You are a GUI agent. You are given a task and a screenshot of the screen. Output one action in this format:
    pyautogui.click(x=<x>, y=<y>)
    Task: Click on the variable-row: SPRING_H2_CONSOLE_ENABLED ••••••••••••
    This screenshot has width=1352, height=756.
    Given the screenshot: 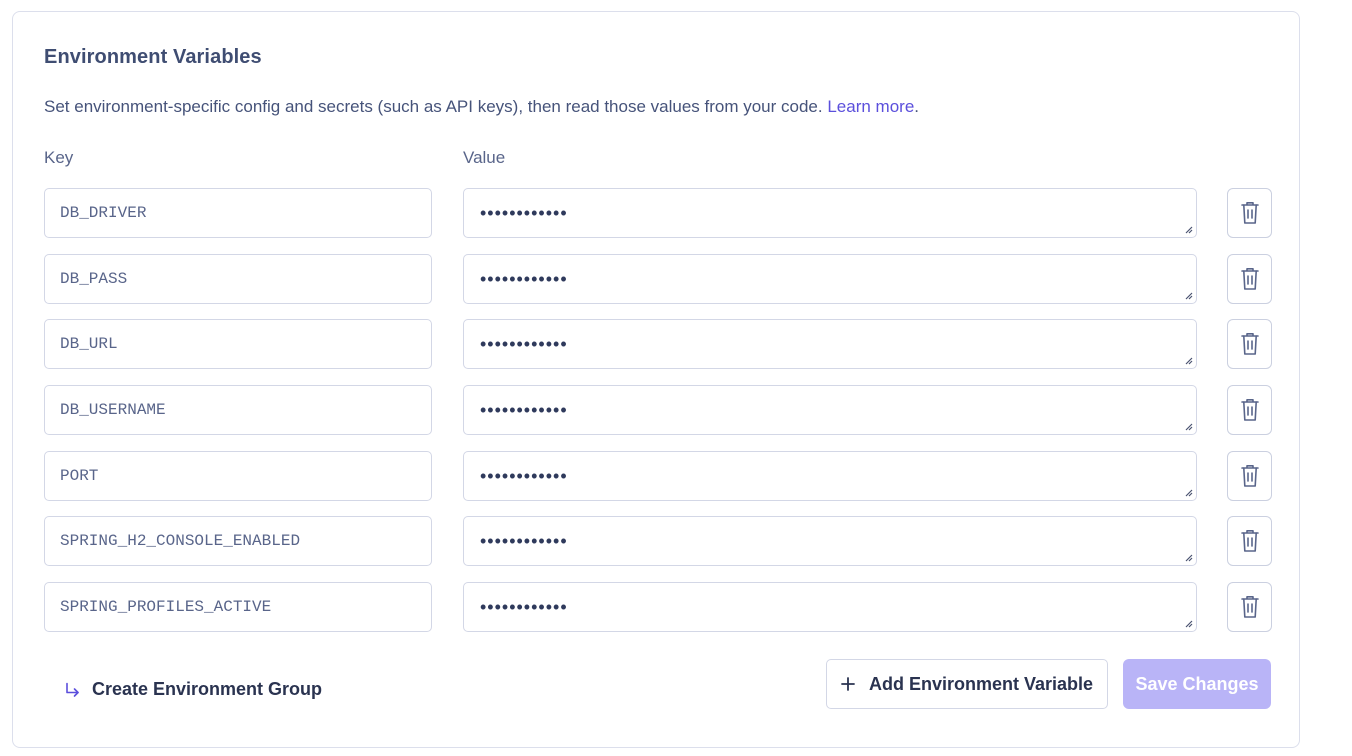 What is the action you would take?
    pyautogui.click(x=658, y=541)
    